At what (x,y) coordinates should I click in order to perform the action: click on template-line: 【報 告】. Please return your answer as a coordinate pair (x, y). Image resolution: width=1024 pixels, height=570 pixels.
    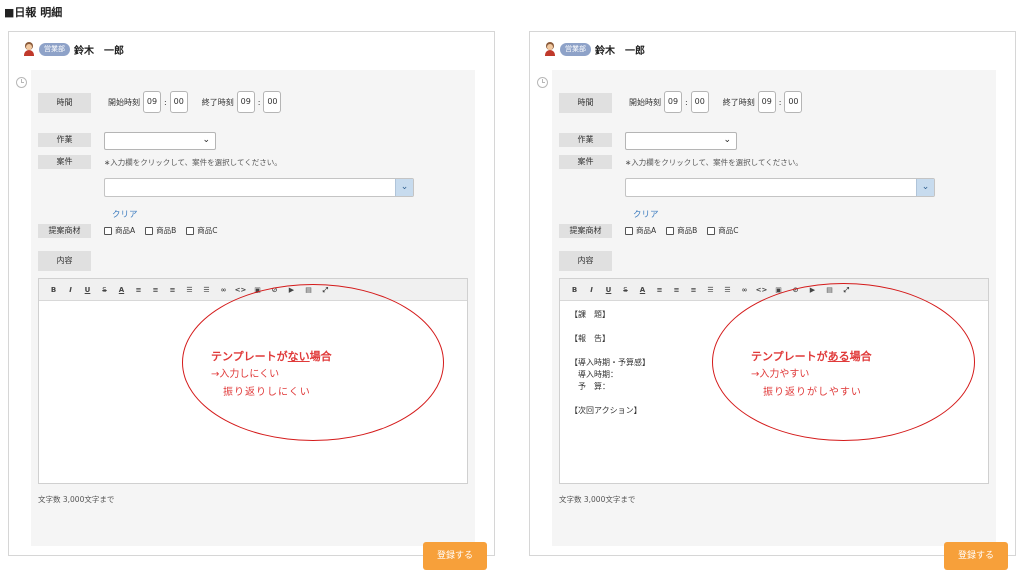
    Looking at the image, I should click on (590, 338).